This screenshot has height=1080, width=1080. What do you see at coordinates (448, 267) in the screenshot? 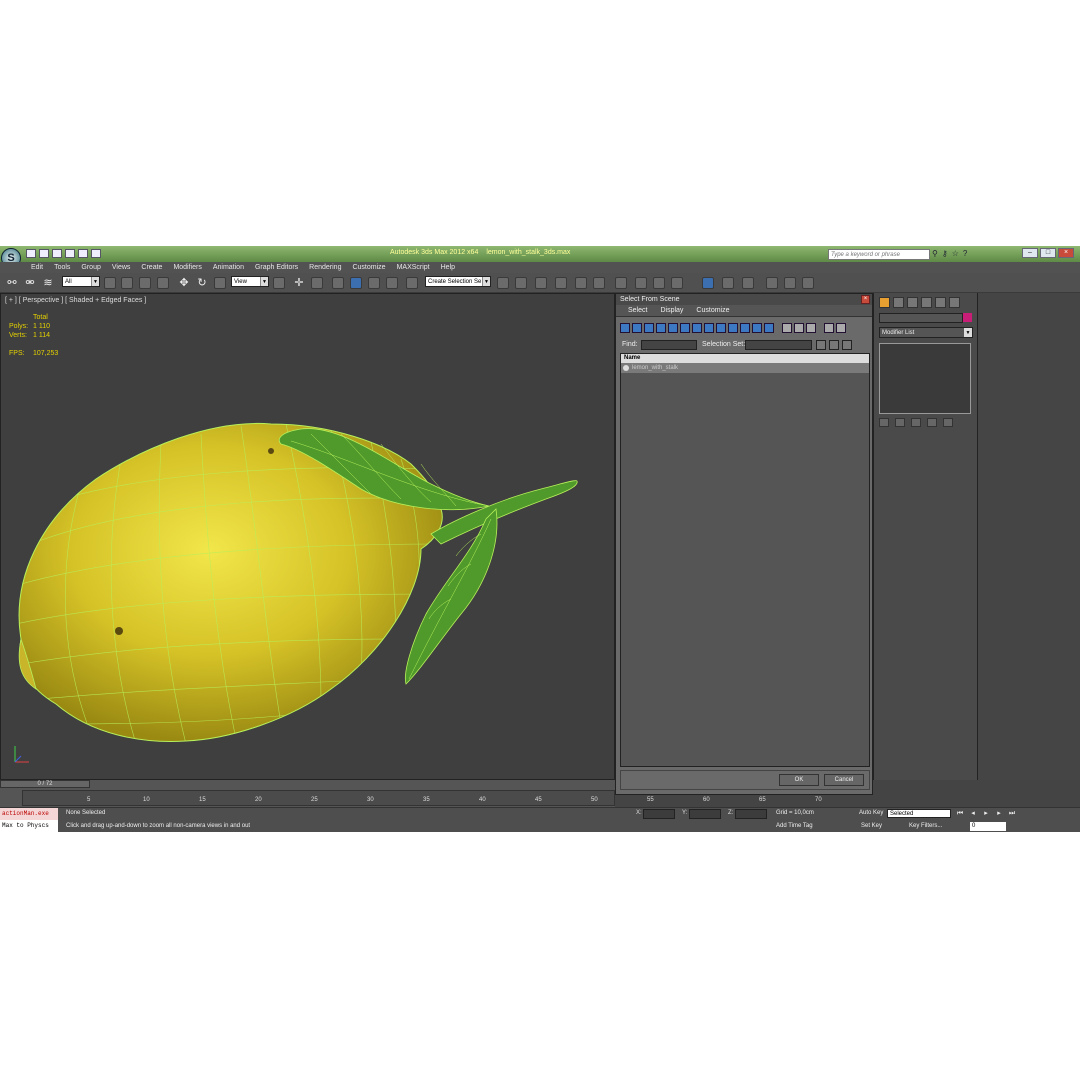
I see `menu-help: Help` at bounding box center [448, 267].